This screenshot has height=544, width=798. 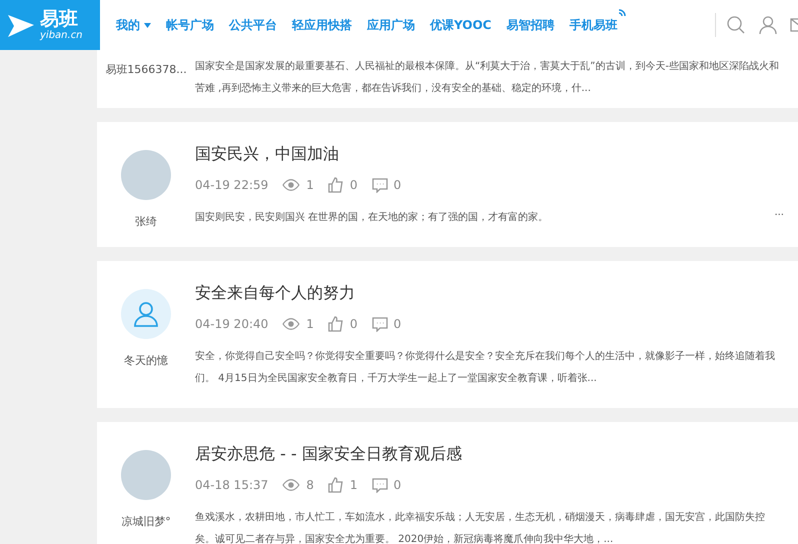 What do you see at coordinates (231, 185) in the screenshot?
I see `post-time: 04-19 22:59` at bounding box center [231, 185].